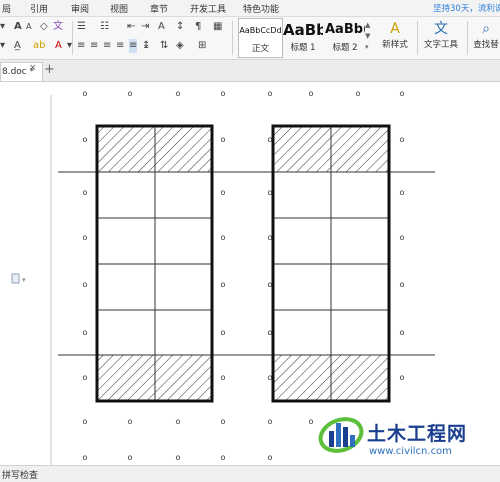  What do you see at coordinates (81, 46) in the screenshot?
I see `align-left-icon: ≡` at bounding box center [81, 46].